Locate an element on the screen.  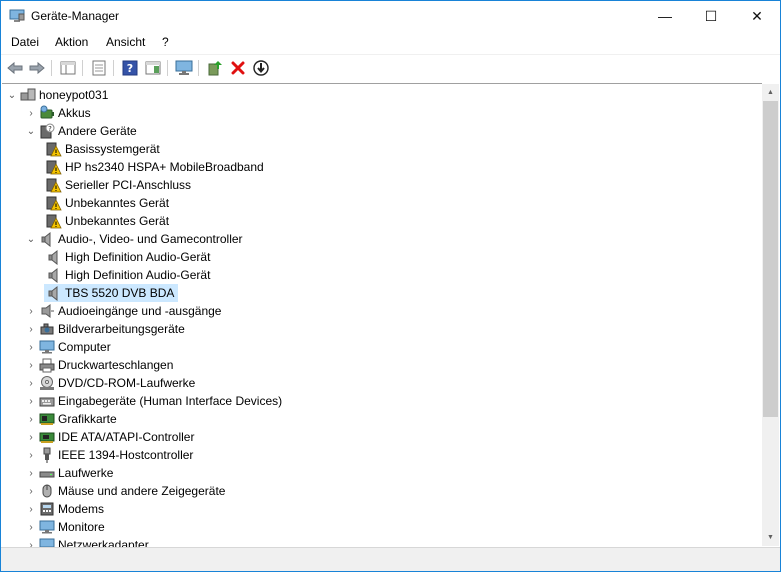
back-arrow-icon is located at coordinates (15, 68).